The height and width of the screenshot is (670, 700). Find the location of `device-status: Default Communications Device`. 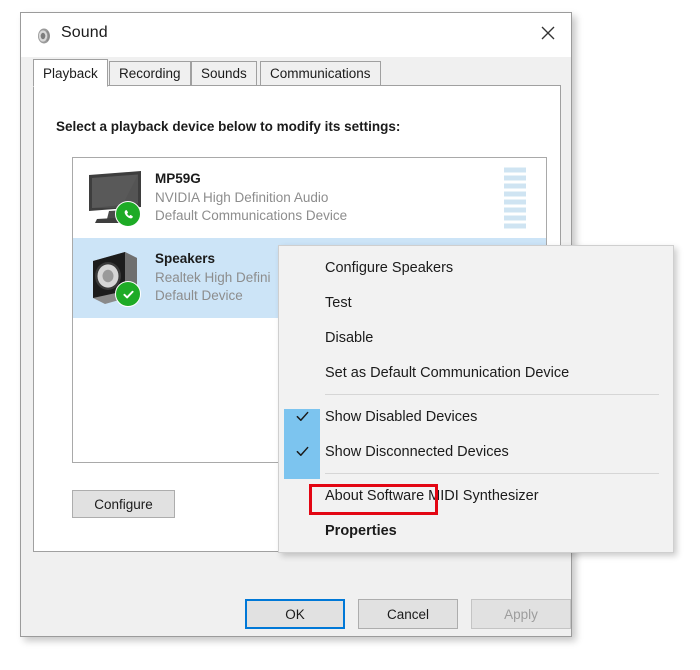

device-status: Default Communications Device is located at coordinates (251, 216).